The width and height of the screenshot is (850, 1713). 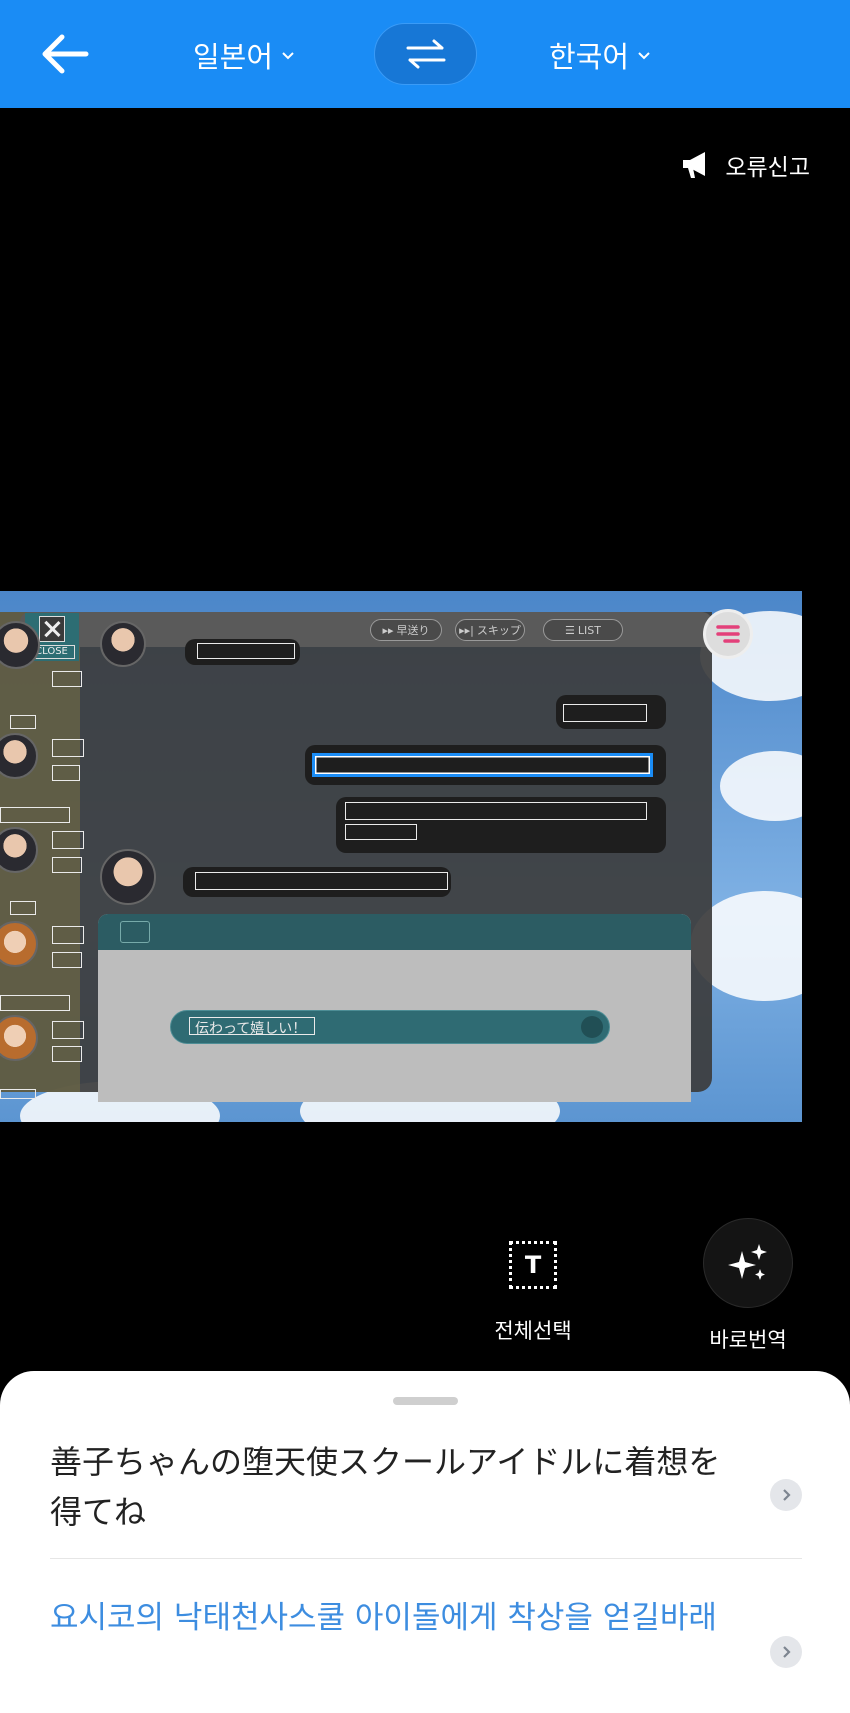 What do you see at coordinates (533, 1331) in the screenshot?
I see `select-all-label: 전체선택` at bounding box center [533, 1331].